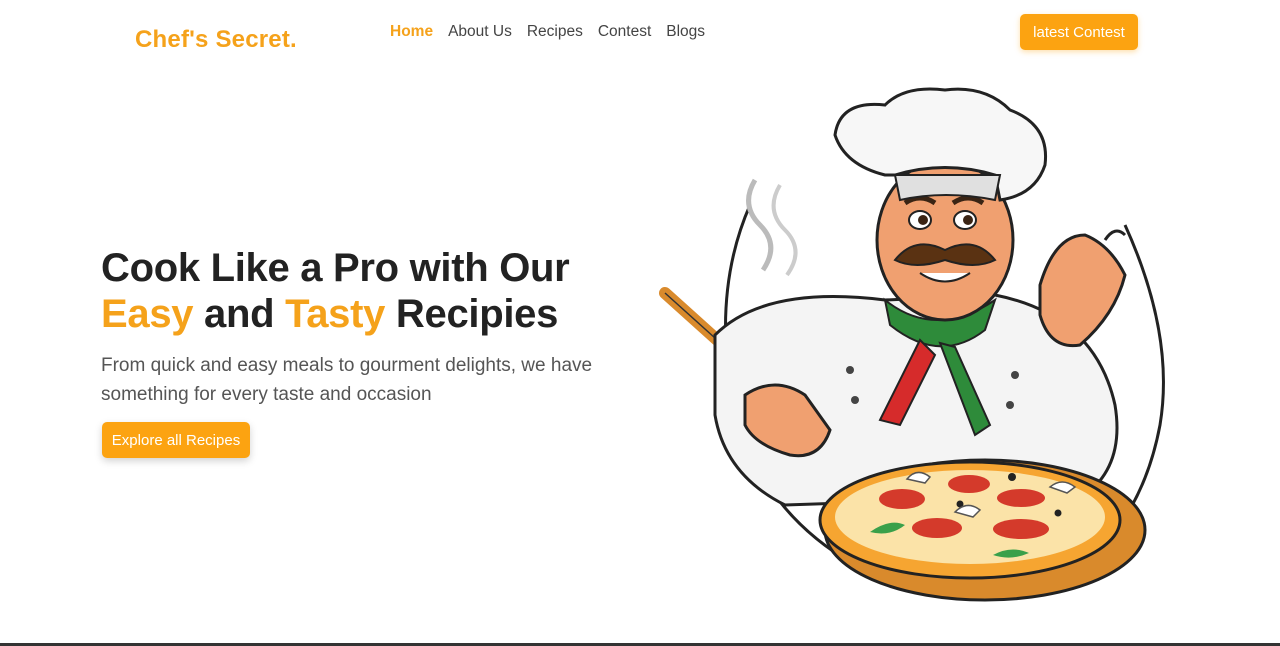 The image size is (1280, 646). Describe the element at coordinates (335, 314) in the screenshot. I see `hero-title-highlight-tasty: Tasty` at that location.